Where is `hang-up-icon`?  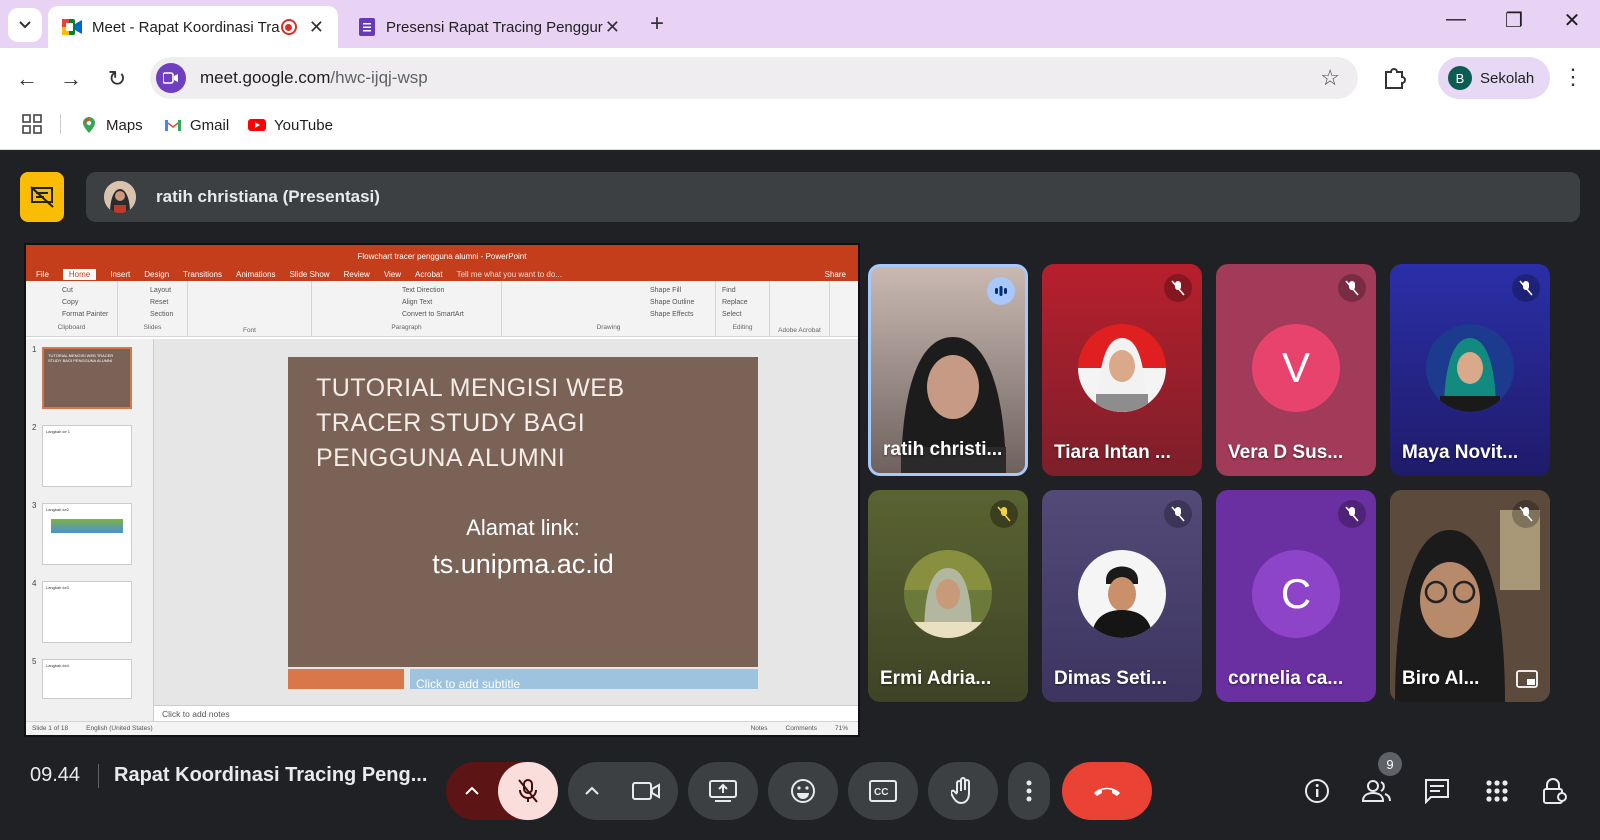 hang-up-icon is located at coordinates (1107, 791).